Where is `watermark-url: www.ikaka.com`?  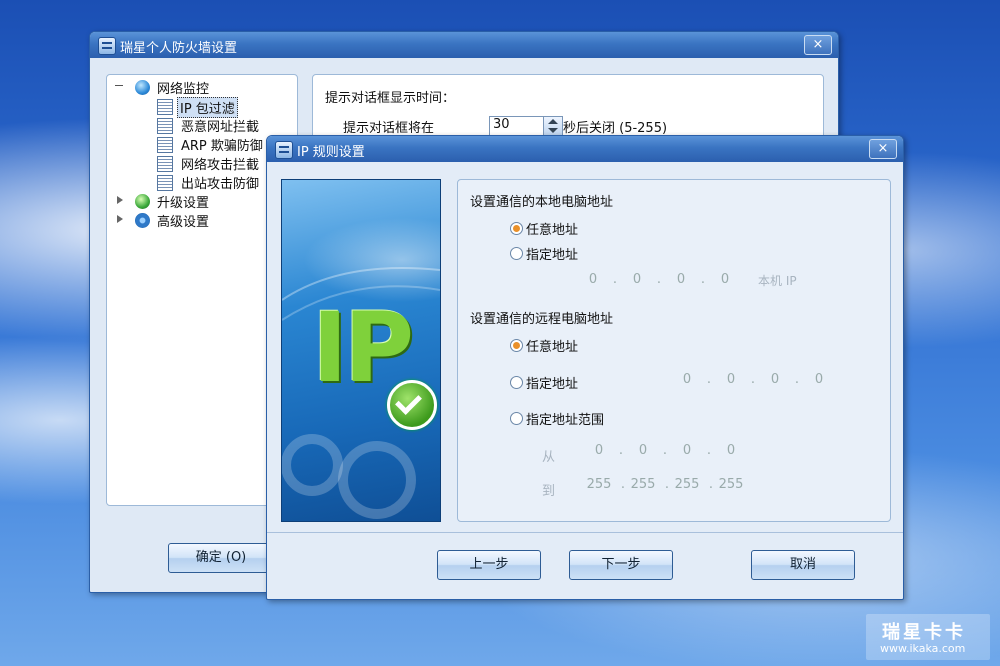
watermark-url: www.ikaka.com is located at coordinates (923, 648).